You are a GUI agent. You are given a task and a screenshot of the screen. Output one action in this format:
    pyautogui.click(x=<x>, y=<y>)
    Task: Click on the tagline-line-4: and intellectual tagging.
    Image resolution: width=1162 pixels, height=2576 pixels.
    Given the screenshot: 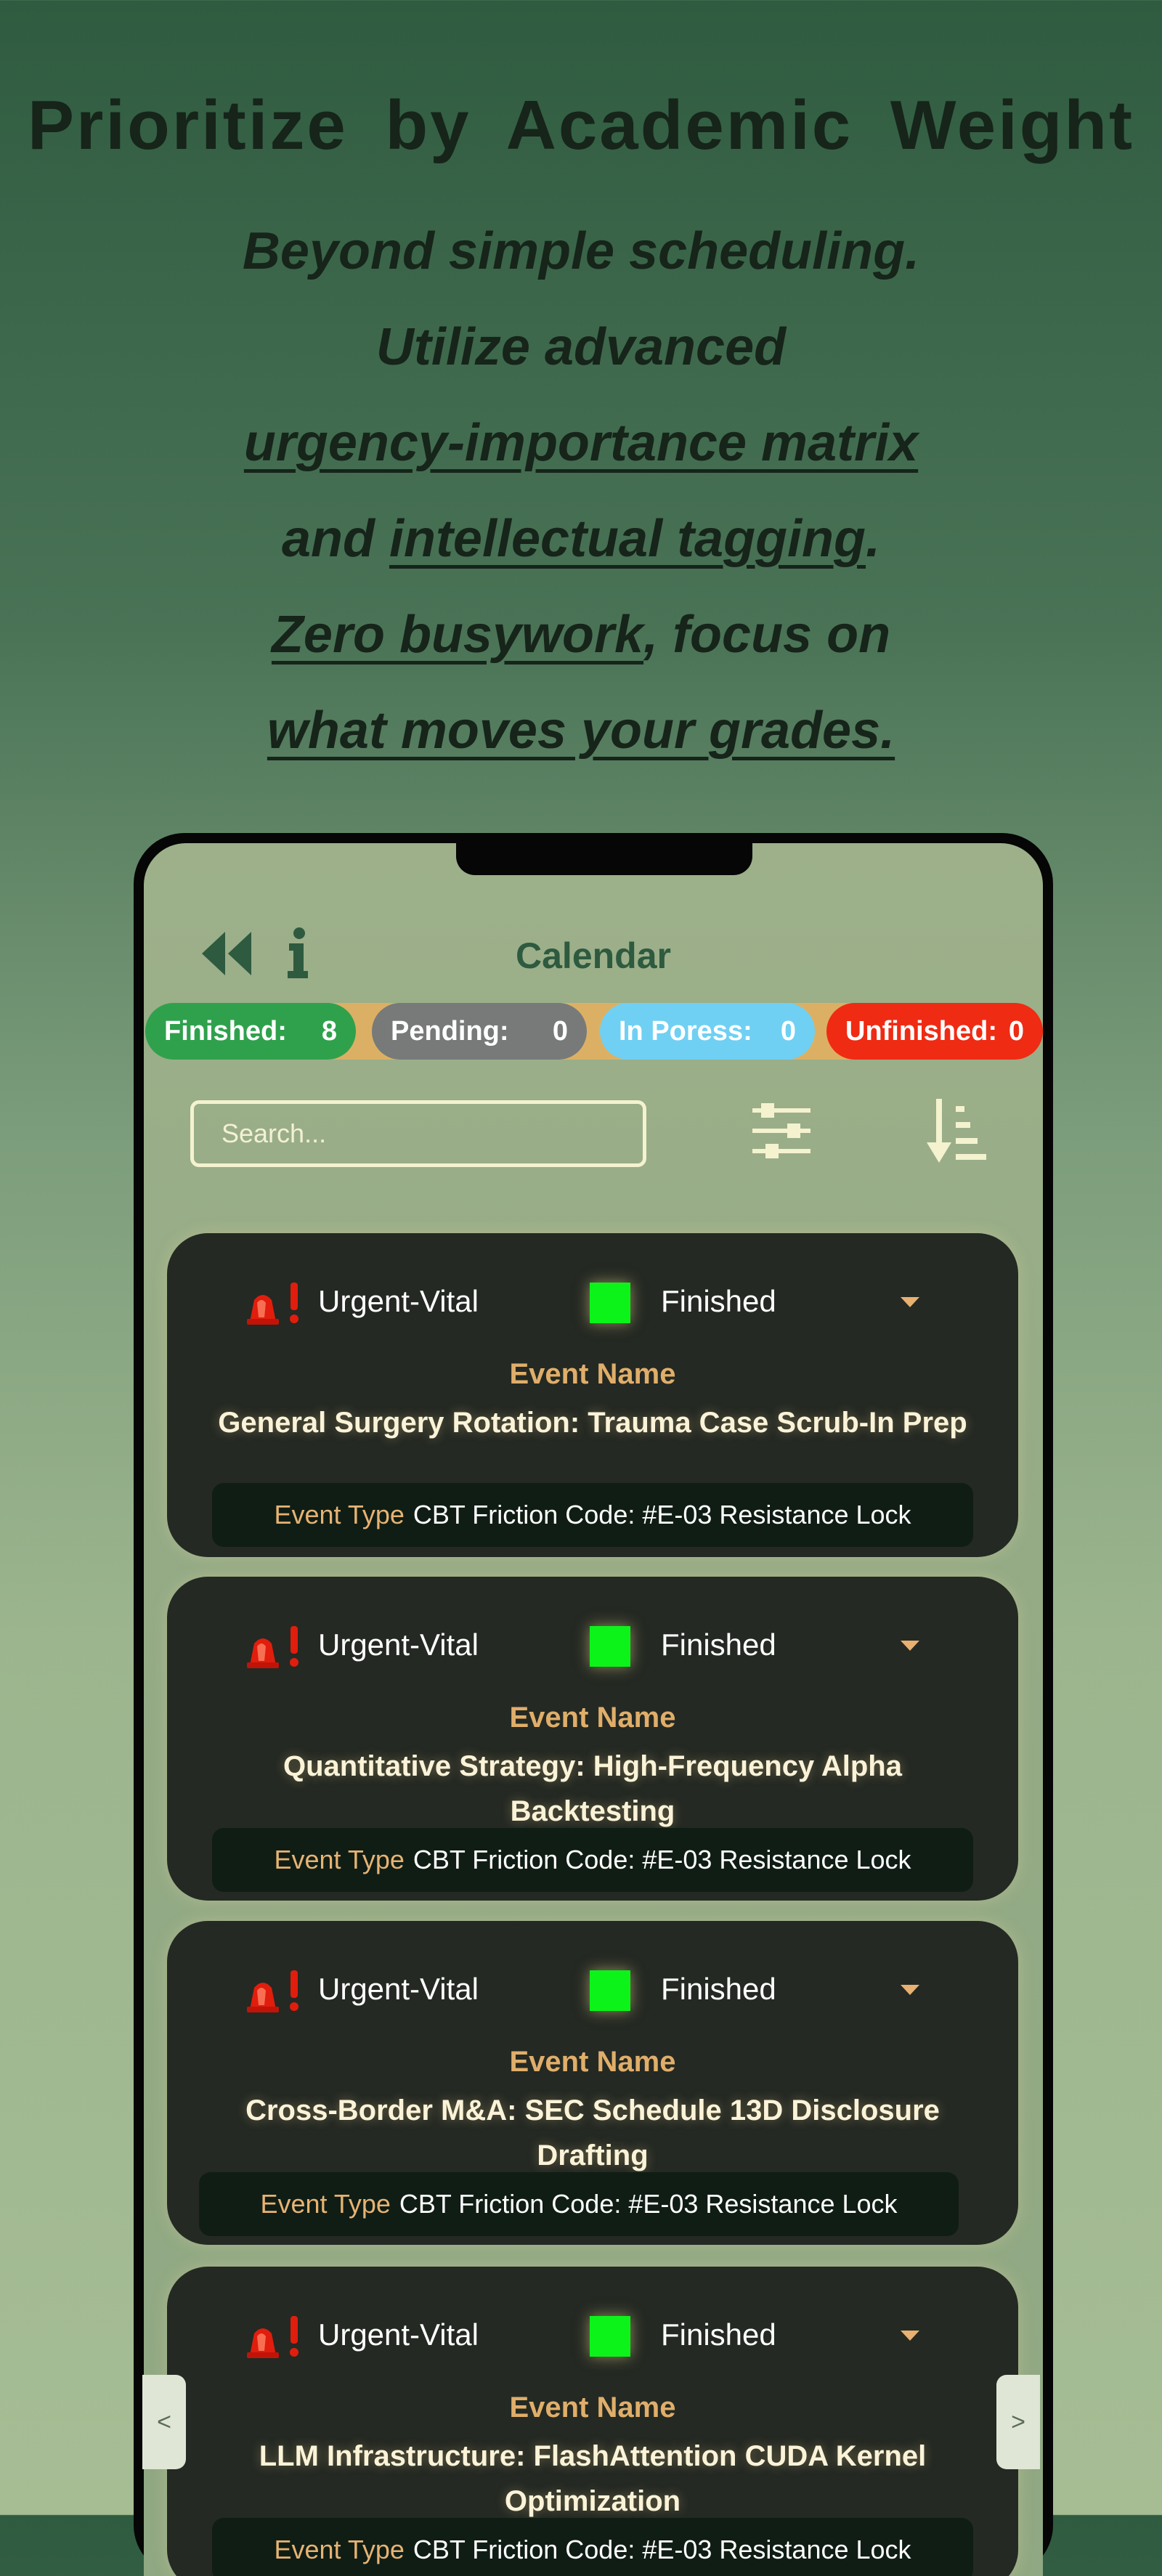 What is the action you would take?
    pyautogui.click(x=581, y=539)
    